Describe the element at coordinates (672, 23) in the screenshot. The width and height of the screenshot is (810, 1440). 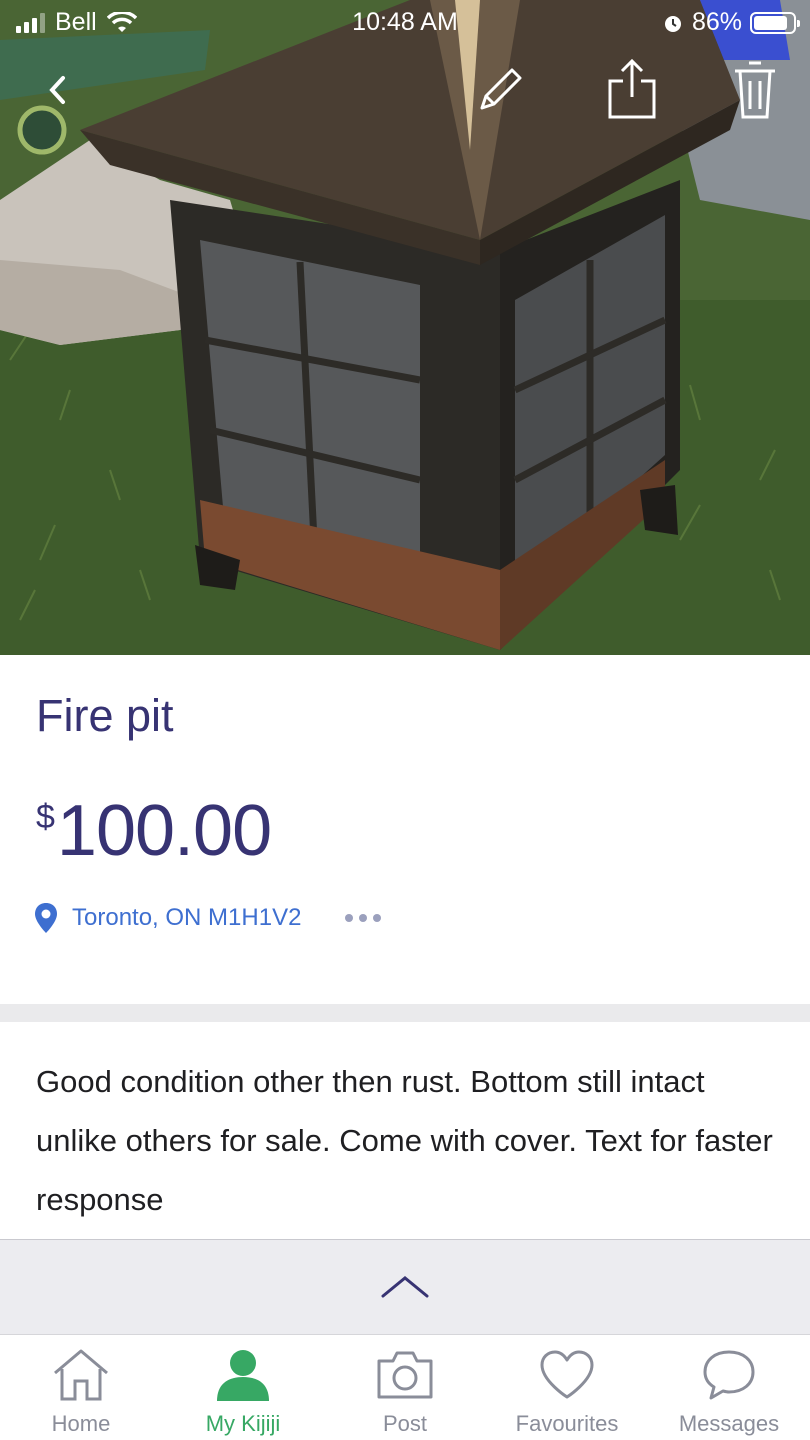
I see `alarm-icon` at that location.